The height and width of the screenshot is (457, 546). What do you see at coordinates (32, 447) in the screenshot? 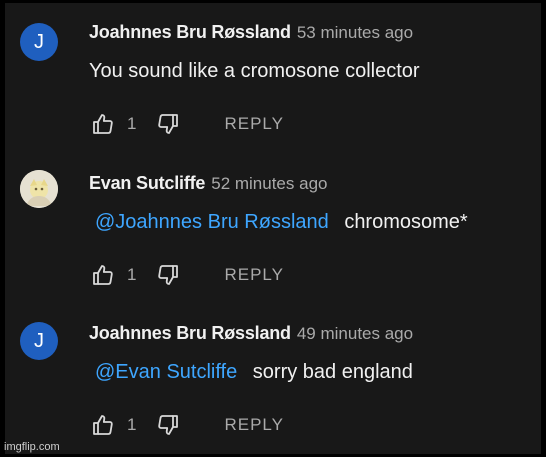
I see `watermark: imgflip.com` at bounding box center [32, 447].